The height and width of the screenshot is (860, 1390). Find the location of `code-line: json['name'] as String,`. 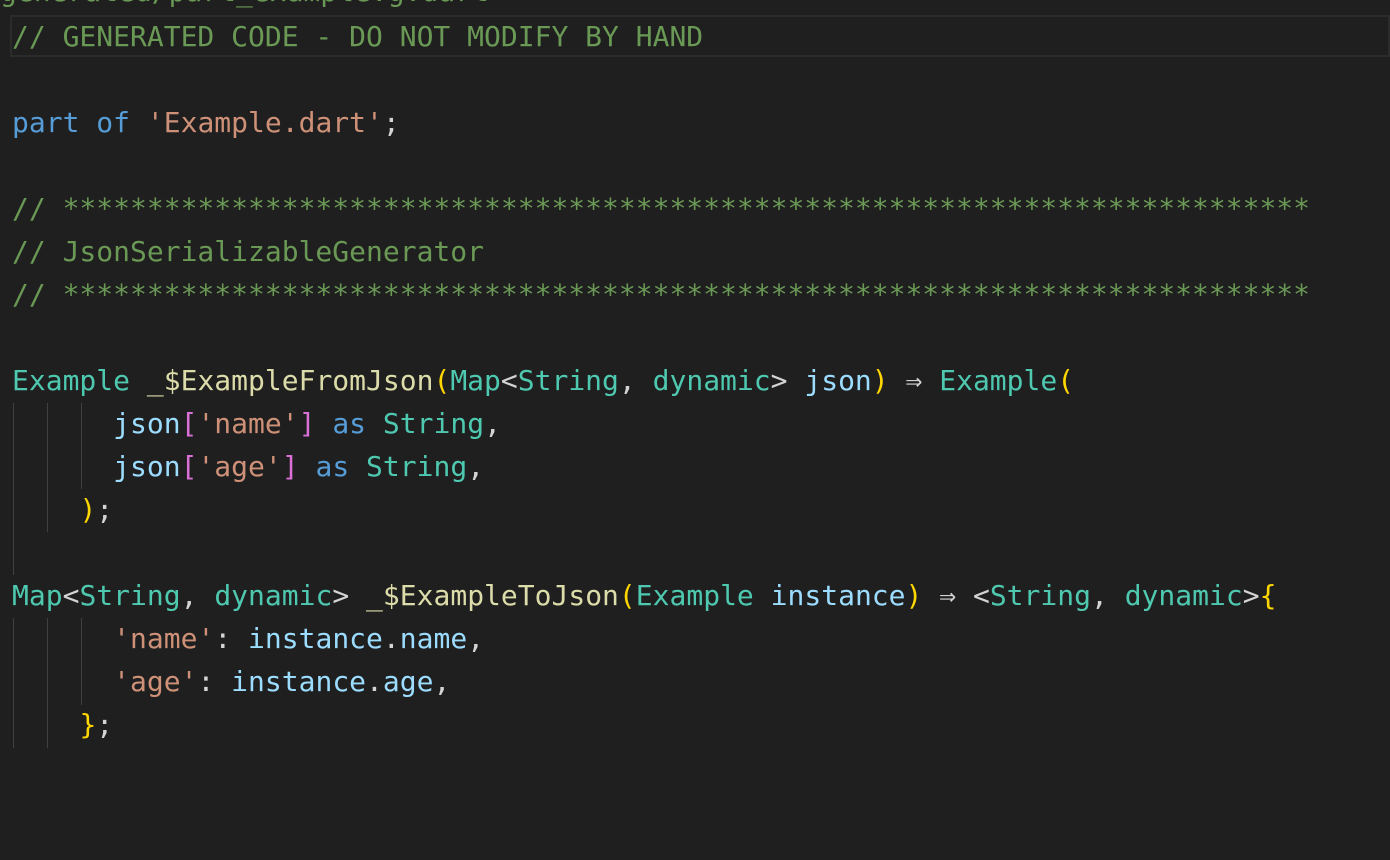

code-line: json['name'] as String, is located at coordinates (256, 423).